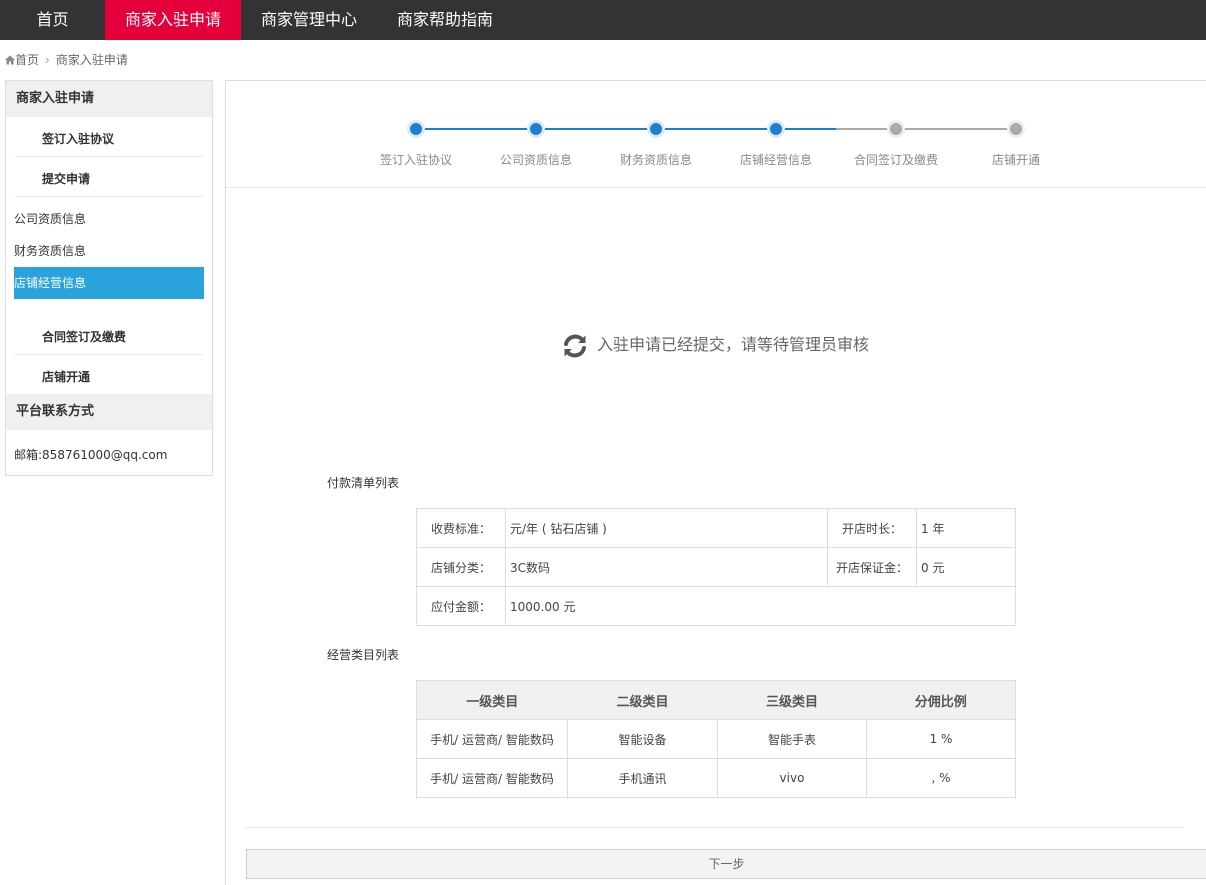 This screenshot has width=1206, height=885. What do you see at coordinates (966, 567) in the screenshot?
I see `deposit-value: 0 元` at bounding box center [966, 567].